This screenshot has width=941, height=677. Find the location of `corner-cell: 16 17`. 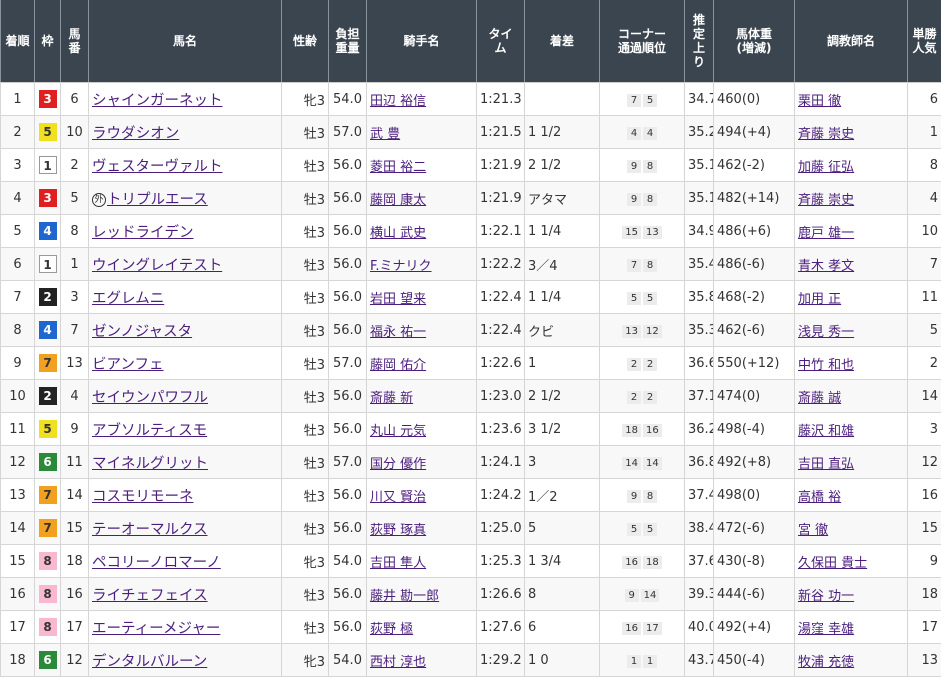

corner-cell: 16 17 is located at coordinates (642, 627).